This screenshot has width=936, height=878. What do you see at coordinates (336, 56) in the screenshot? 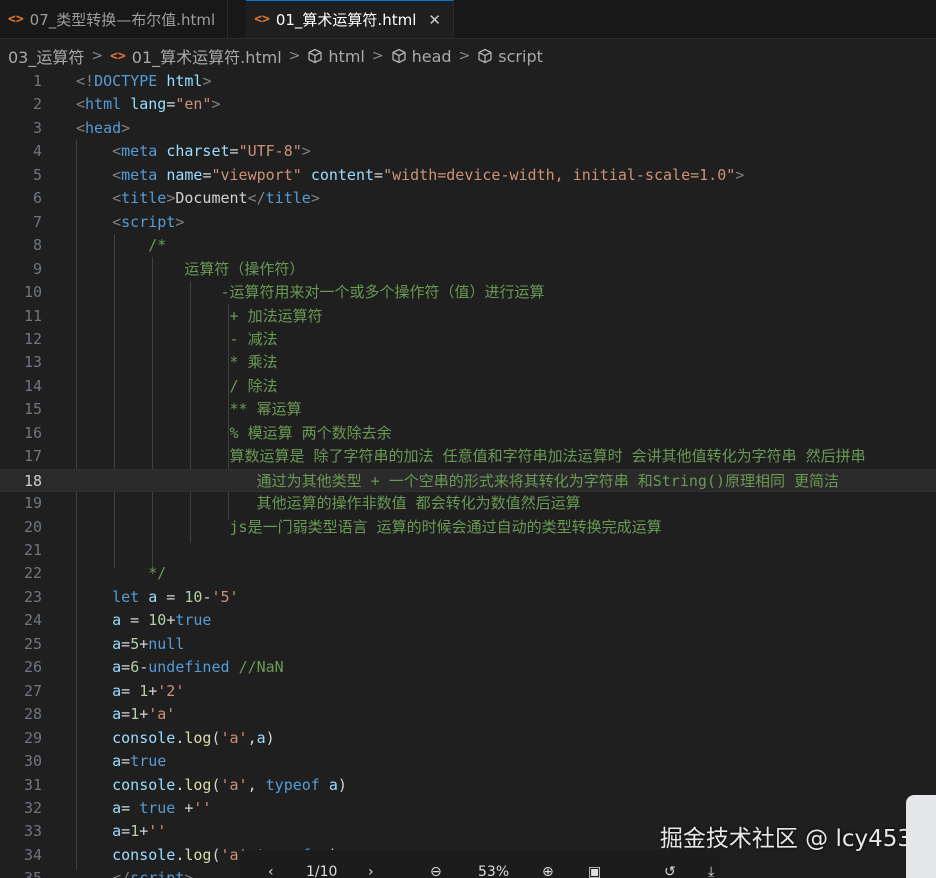
I see `breadcrumb-item: html` at bounding box center [336, 56].